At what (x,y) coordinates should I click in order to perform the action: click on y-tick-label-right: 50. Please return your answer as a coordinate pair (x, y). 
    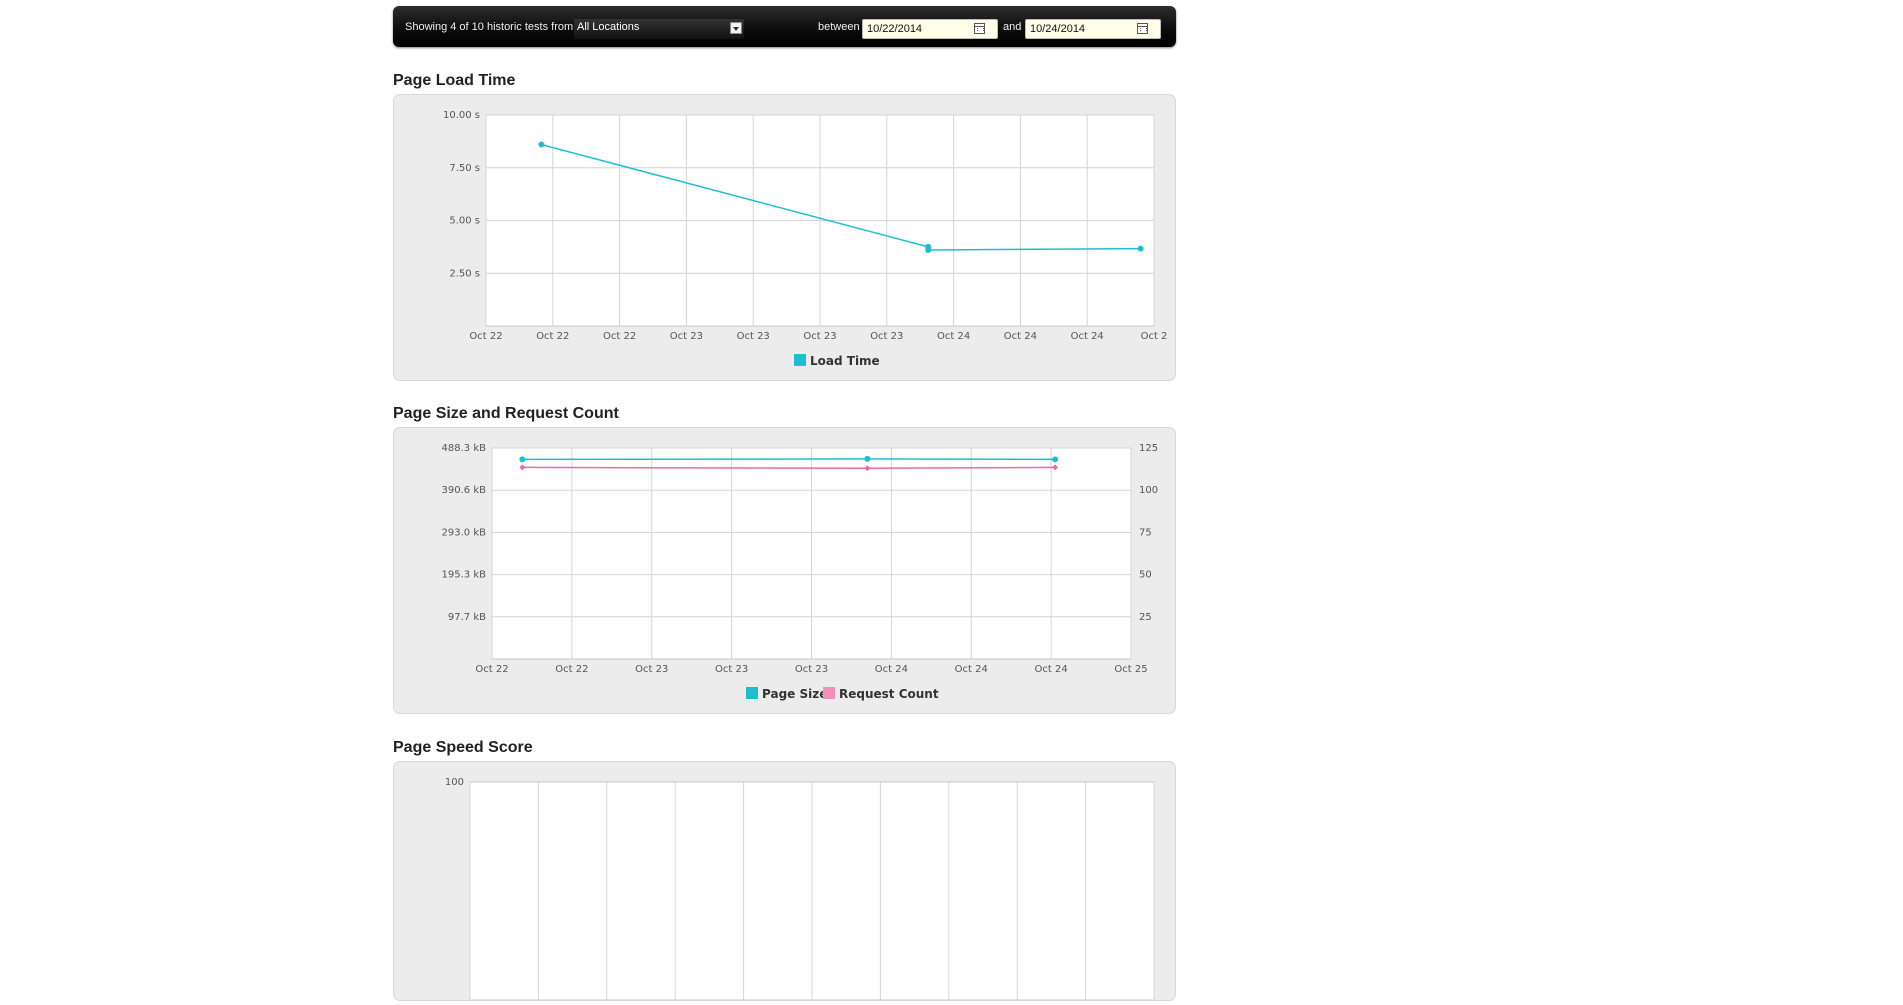
    Looking at the image, I should click on (1145, 575).